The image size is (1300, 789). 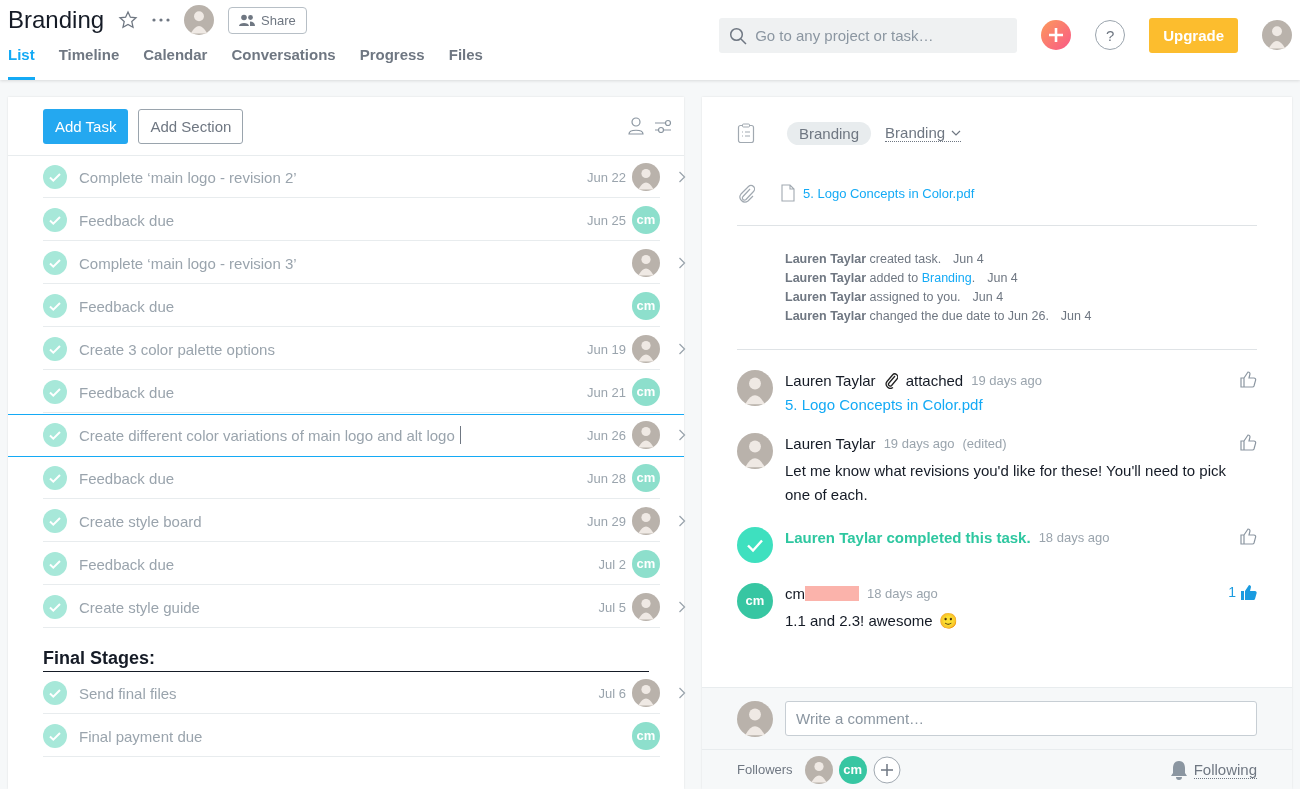 I want to click on task-row: Feedback due Jun 21 cm, so click(x=346, y=392).